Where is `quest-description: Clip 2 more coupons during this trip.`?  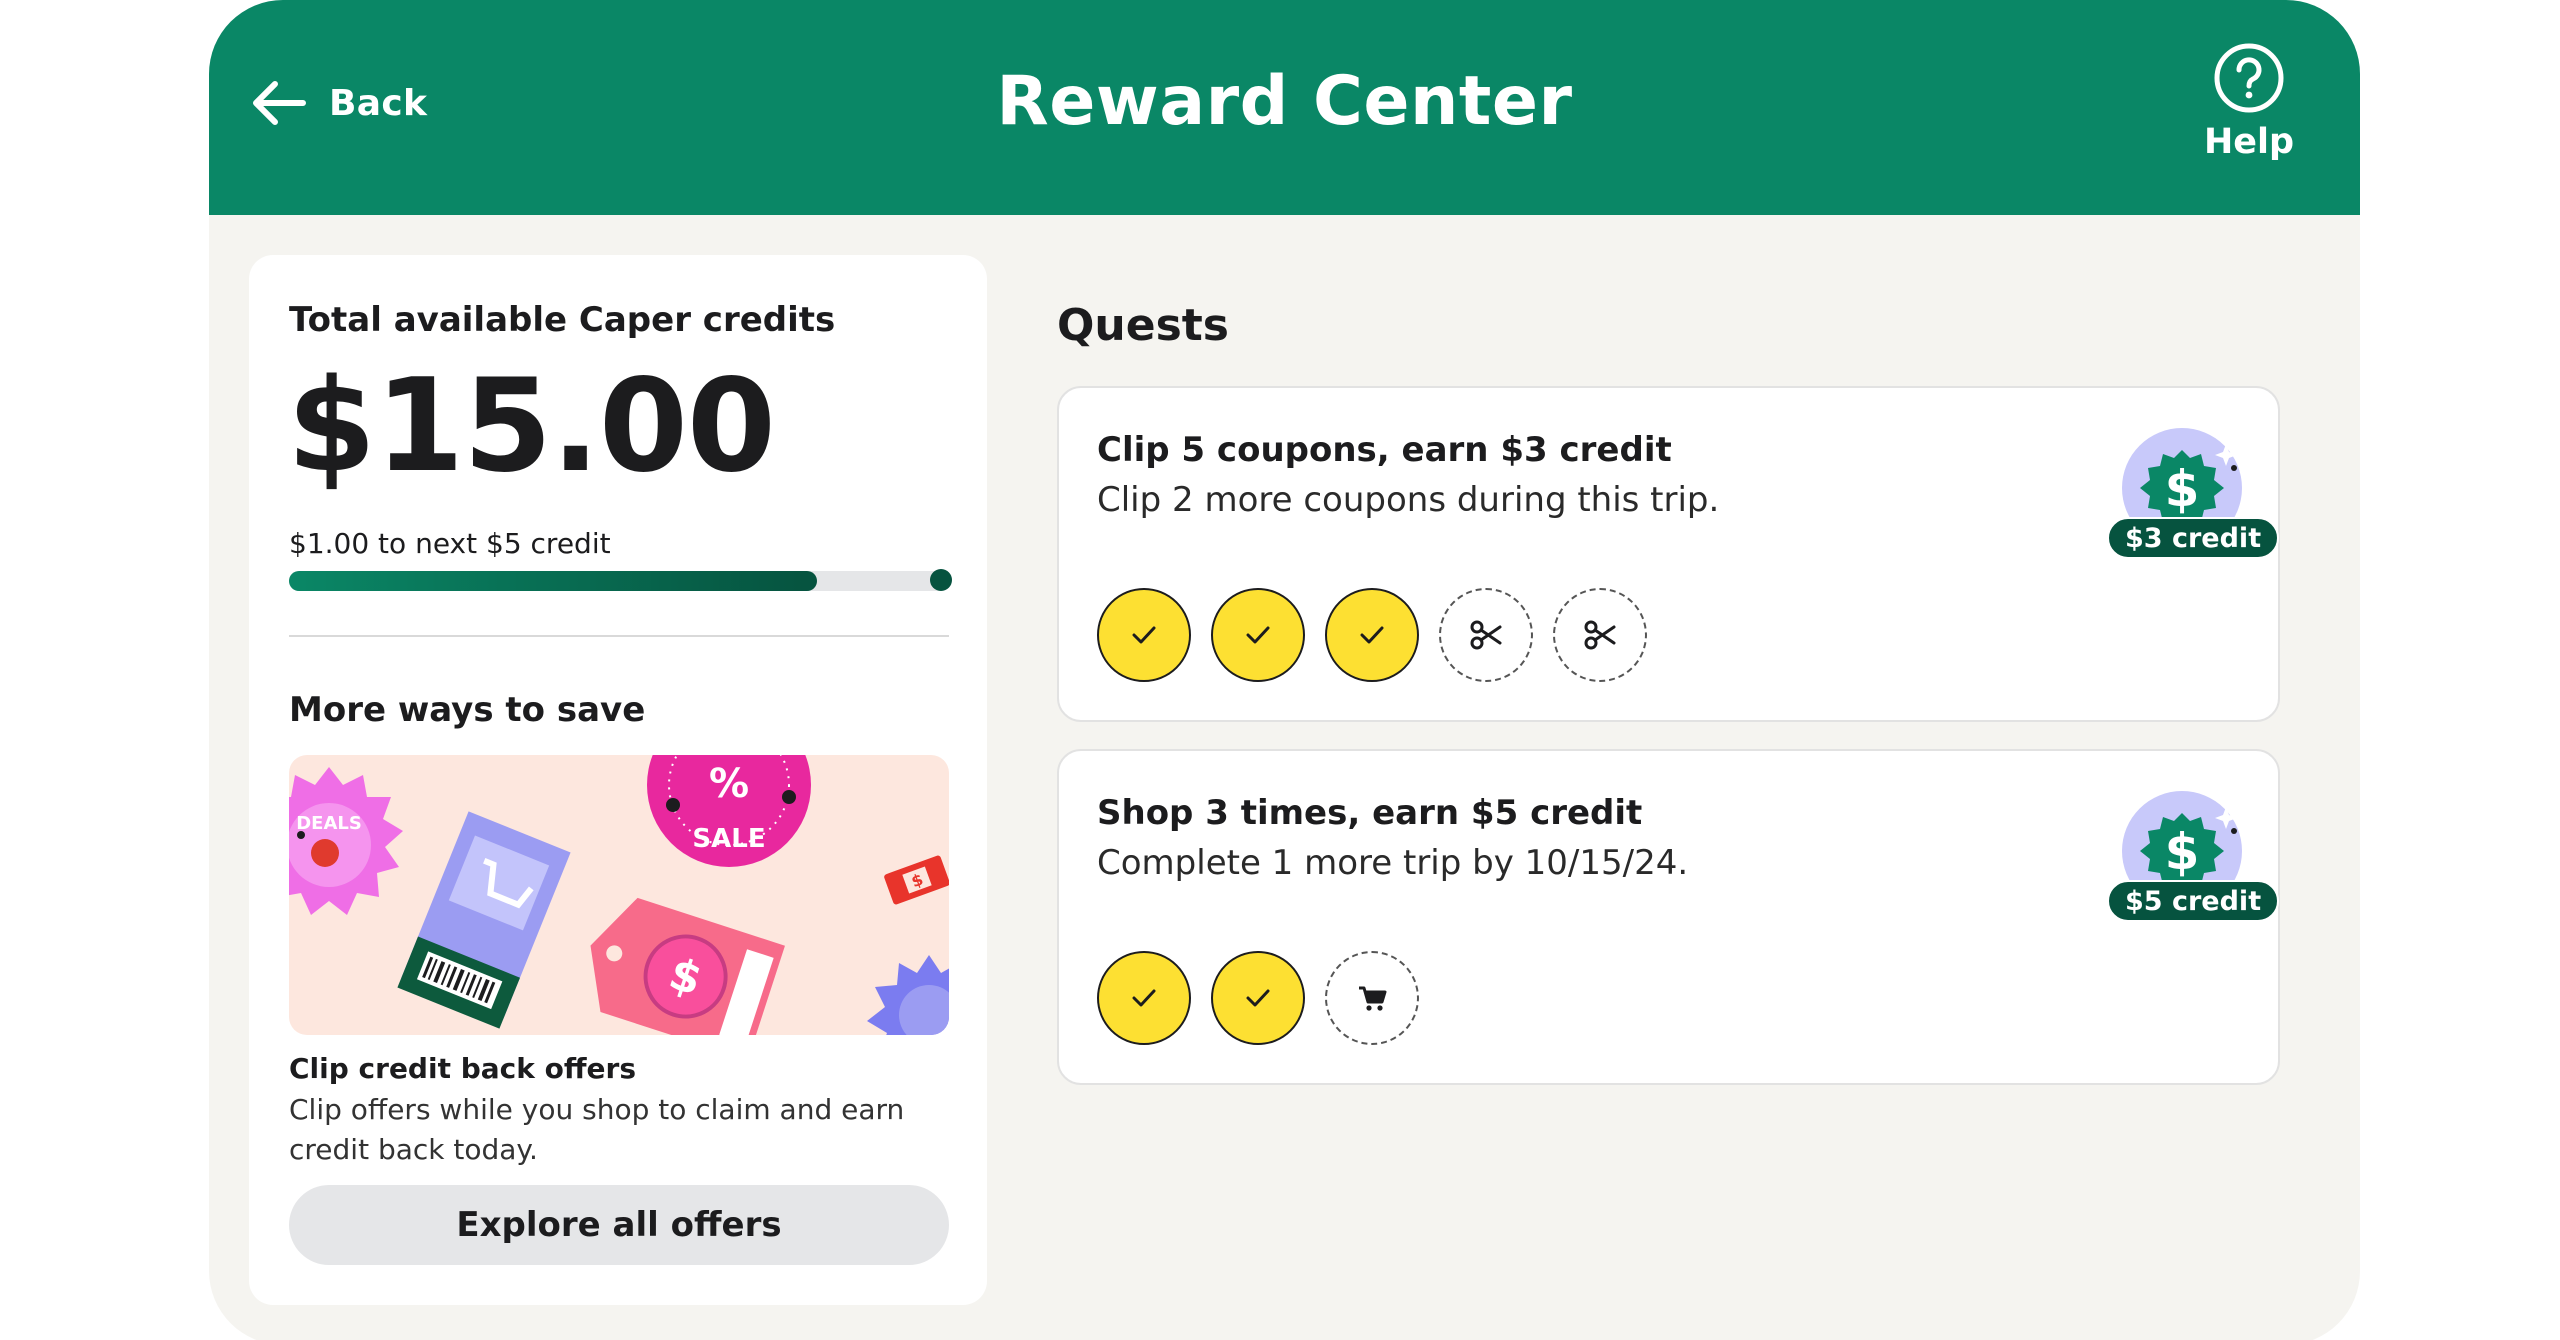 quest-description: Clip 2 more coupons during this trip. is located at coordinates (1408, 500).